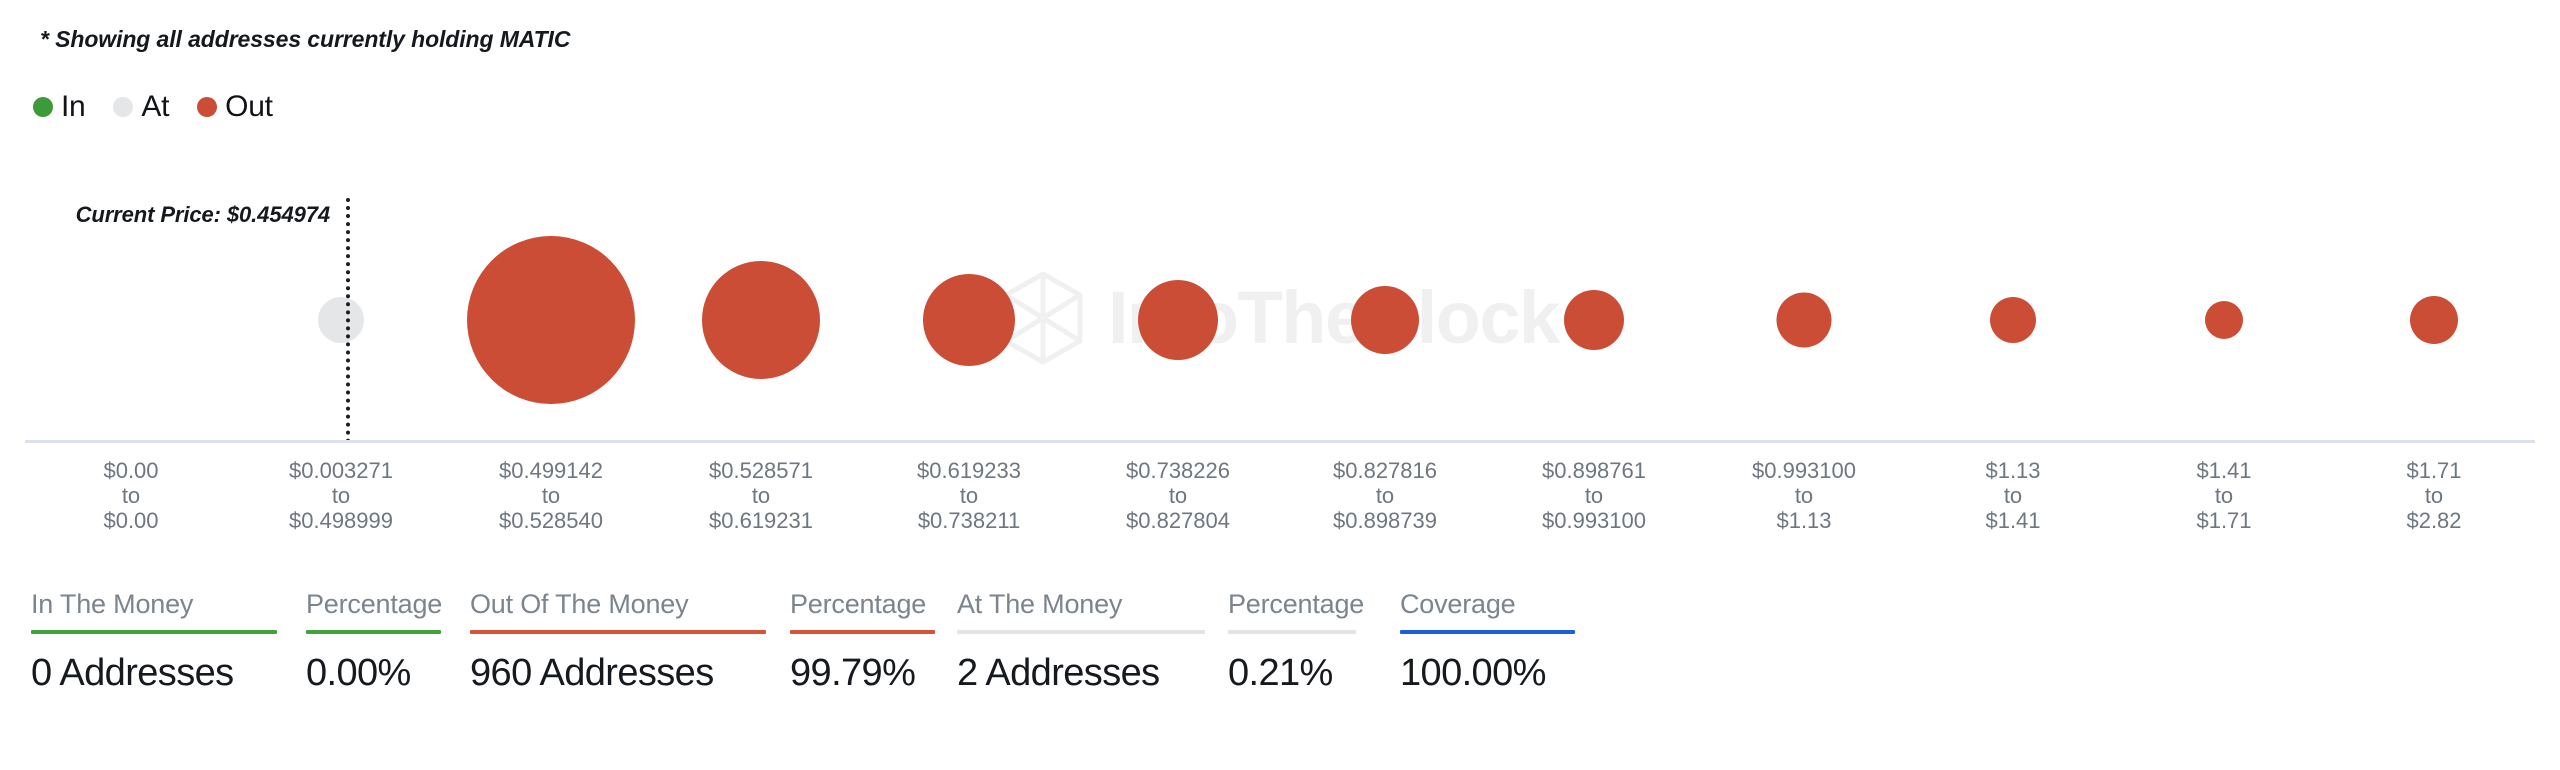 Image resolution: width=2560 pixels, height=770 pixels. What do you see at coordinates (1058, 673) in the screenshot?
I see `stat-value: 2 Addresses` at bounding box center [1058, 673].